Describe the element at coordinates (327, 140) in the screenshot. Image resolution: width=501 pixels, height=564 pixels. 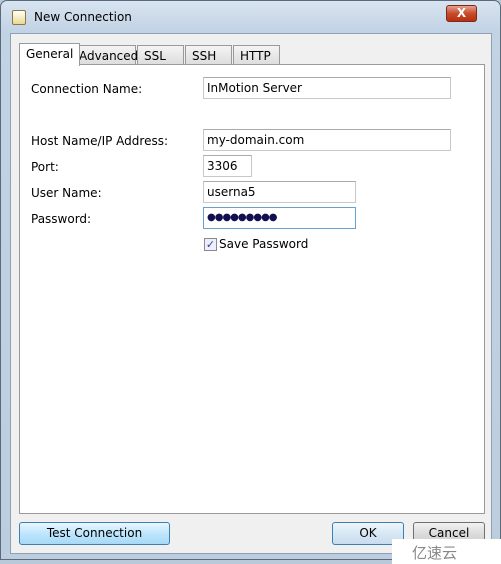
I see `host-input: my-domain.com` at that location.